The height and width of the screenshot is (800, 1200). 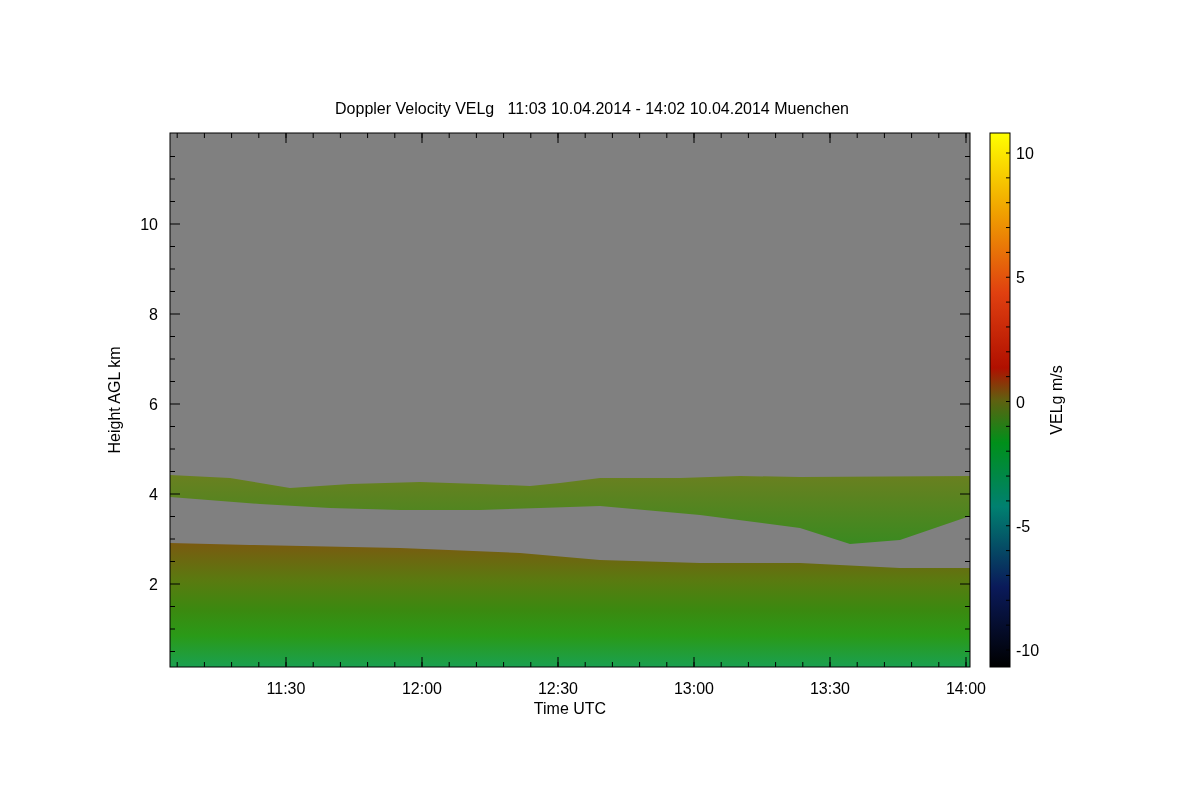 What do you see at coordinates (1056, 400) in the screenshot?
I see `colorbar-label: VELg m/s` at bounding box center [1056, 400].